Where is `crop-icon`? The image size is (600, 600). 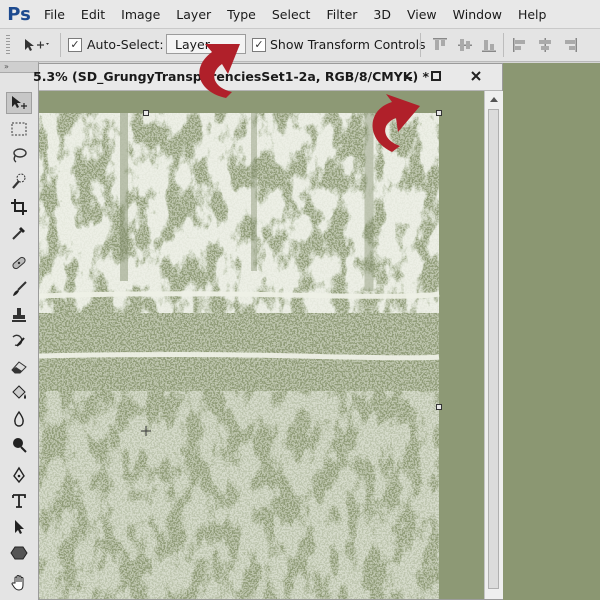
crop-icon is located at coordinates (19, 207).